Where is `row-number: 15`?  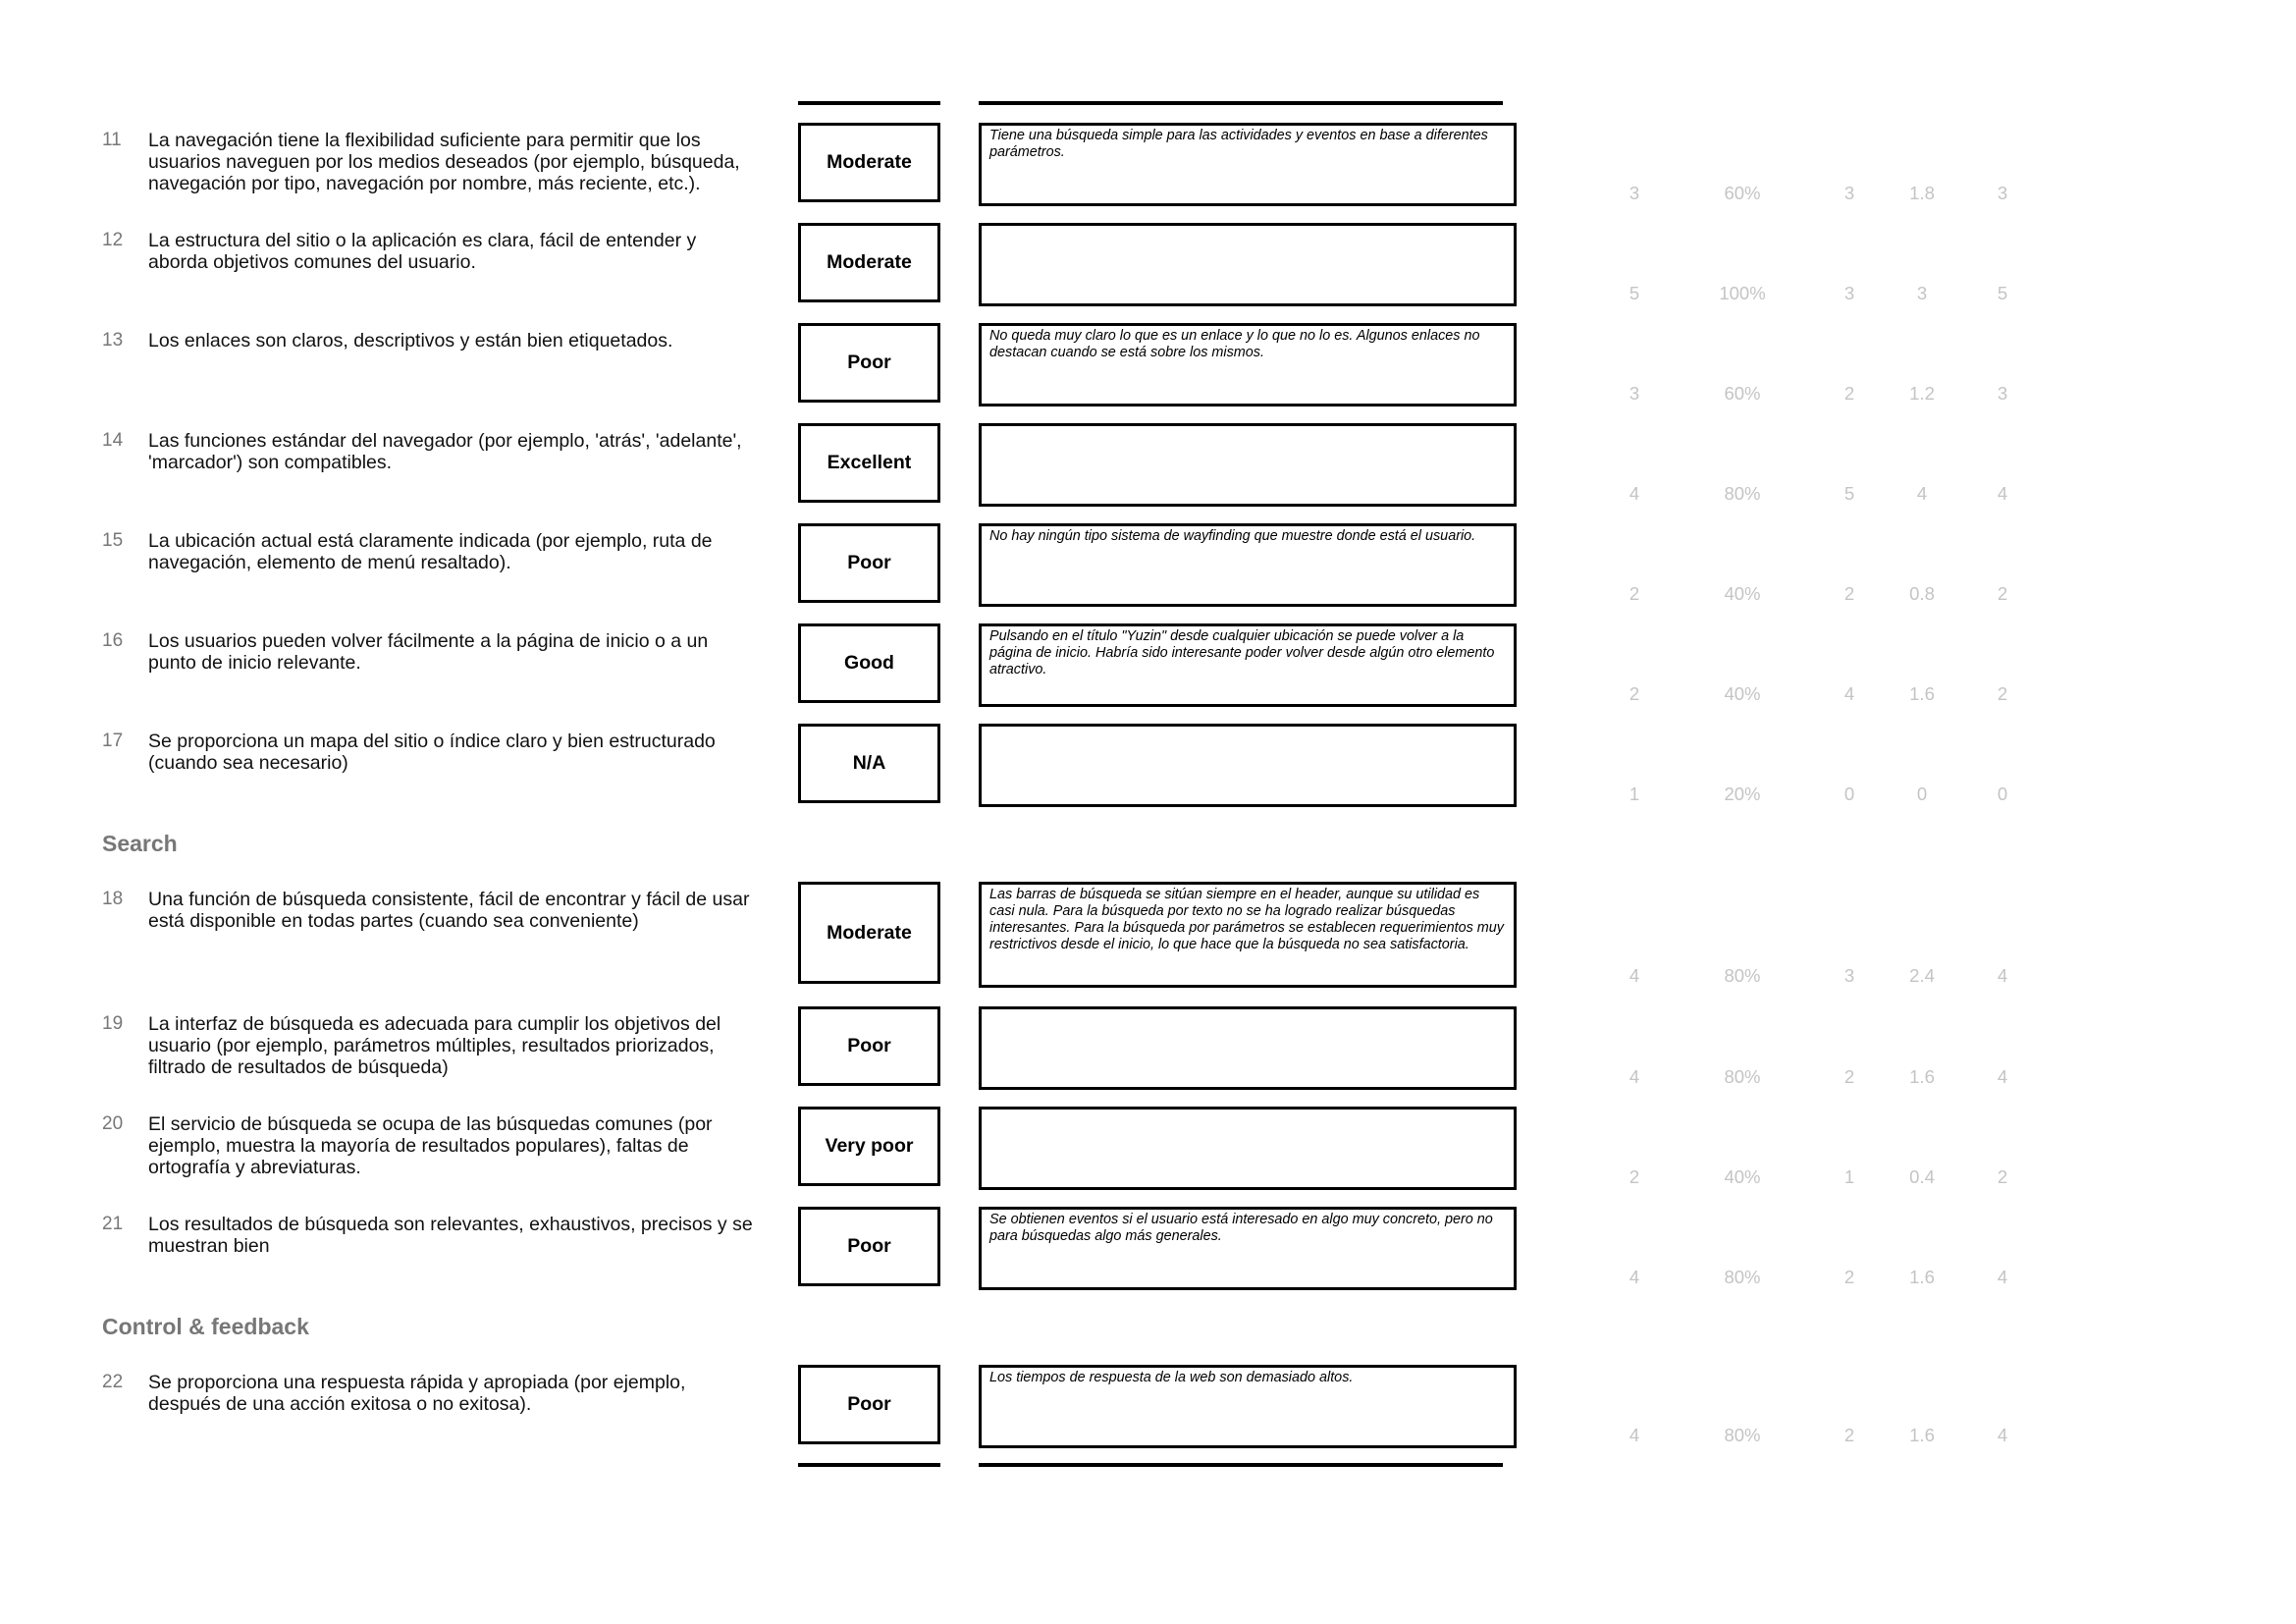 row-number: 15 is located at coordinates (113, 540).